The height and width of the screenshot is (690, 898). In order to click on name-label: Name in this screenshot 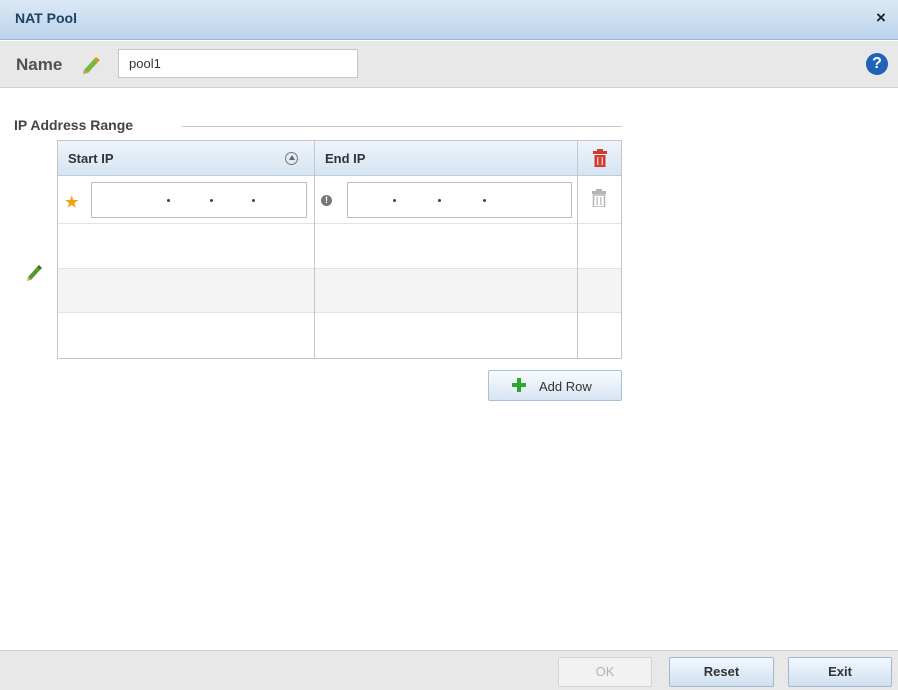, I will do `click(39, 64)`.